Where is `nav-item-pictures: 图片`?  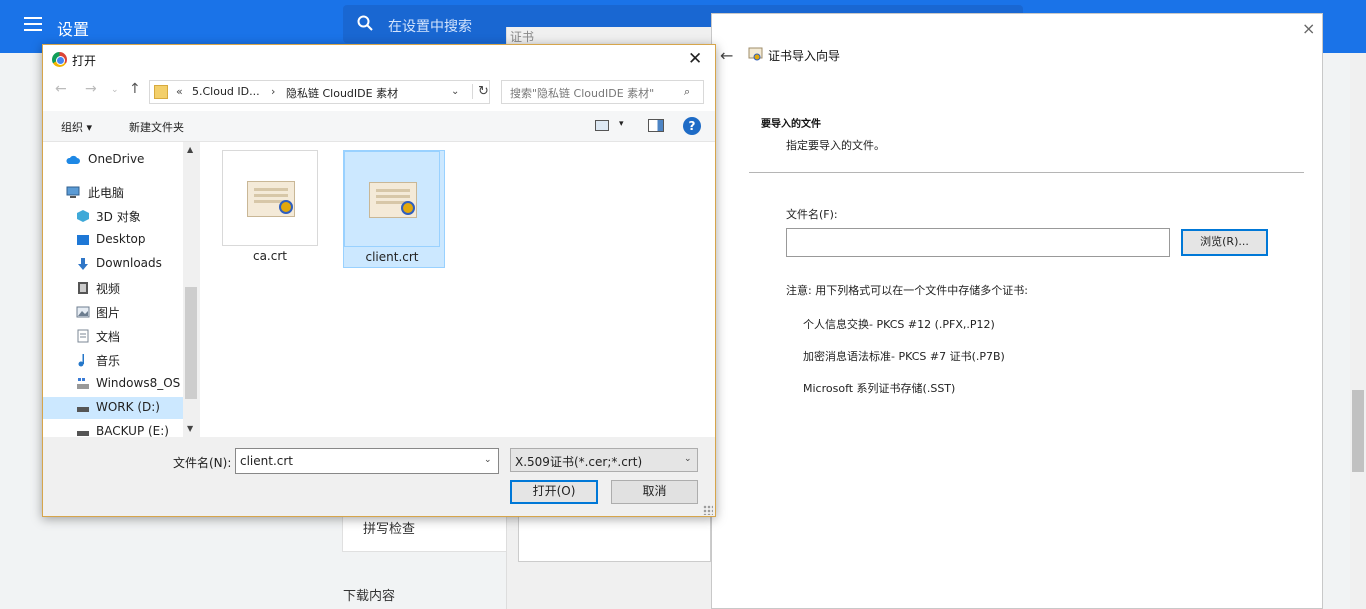 nav-item-pictures: 图片 is located at coordinates (113, 312).